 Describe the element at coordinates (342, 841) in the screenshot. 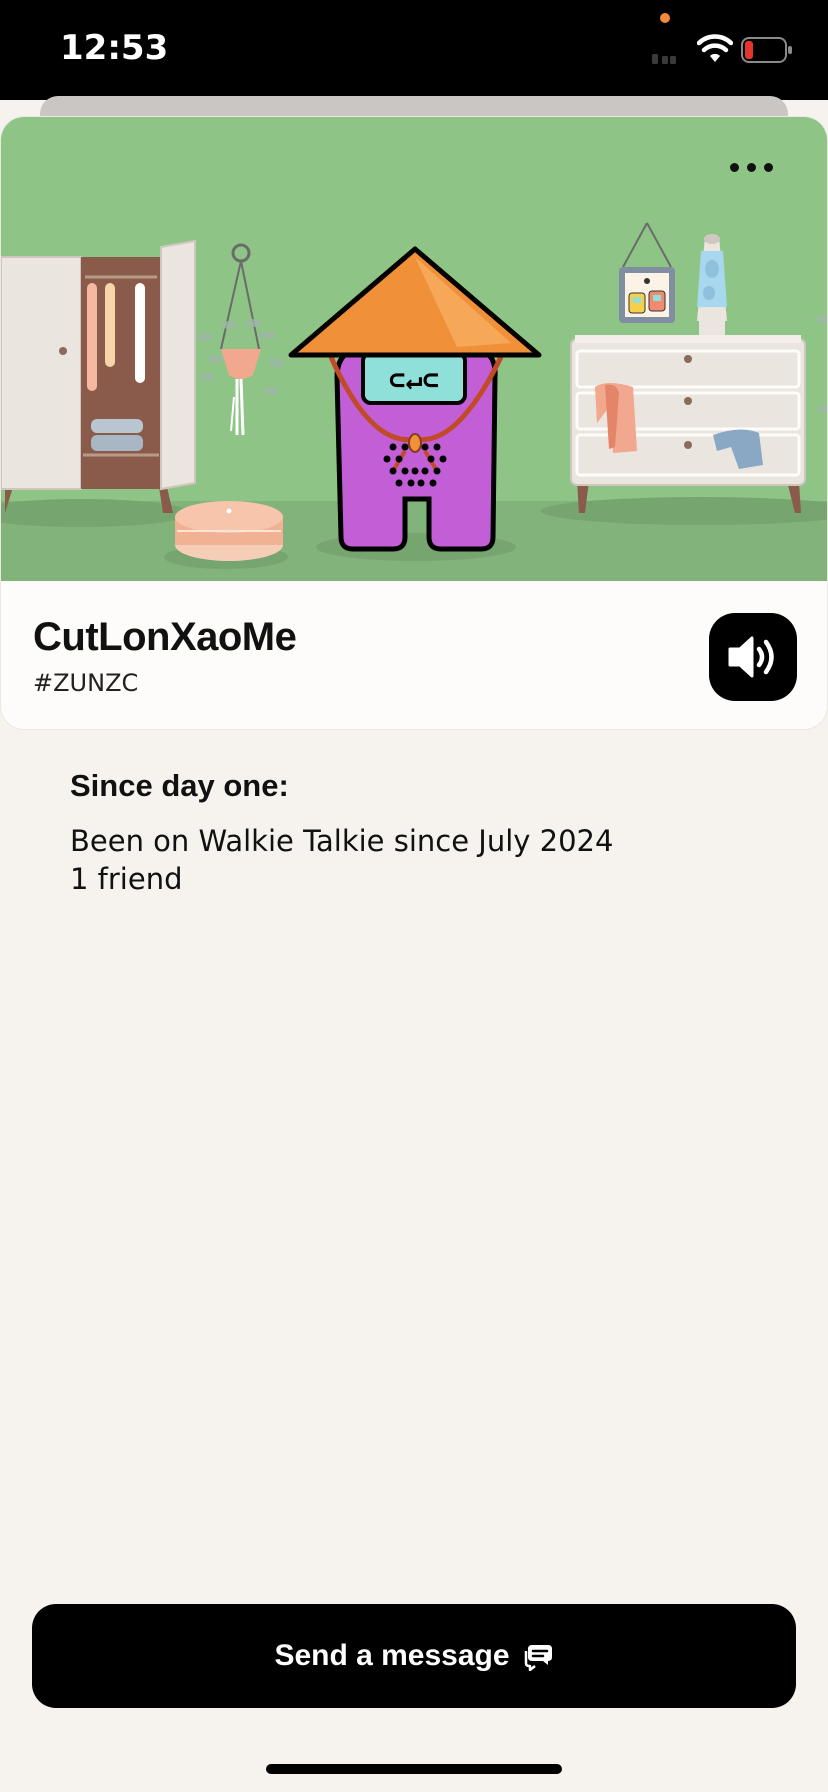

I see `joined-date-text: Been on Walkie Talkie since July 2024` at that location.